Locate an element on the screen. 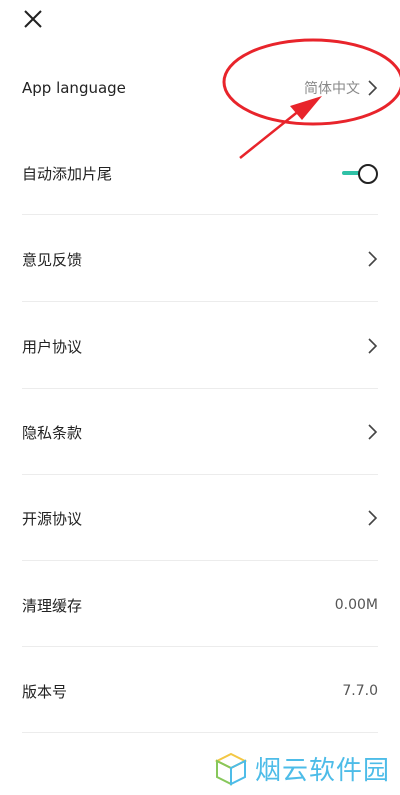 Image resolution: width=400 pixels, height=795 pixels. user-agreement-label: 用户协议 is located at coordinates (52, 346).